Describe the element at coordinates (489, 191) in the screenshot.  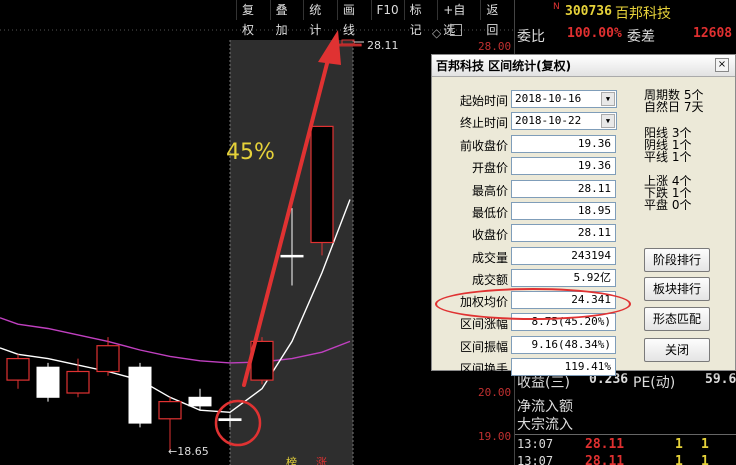
I see `field-label: 最高价` at that location.